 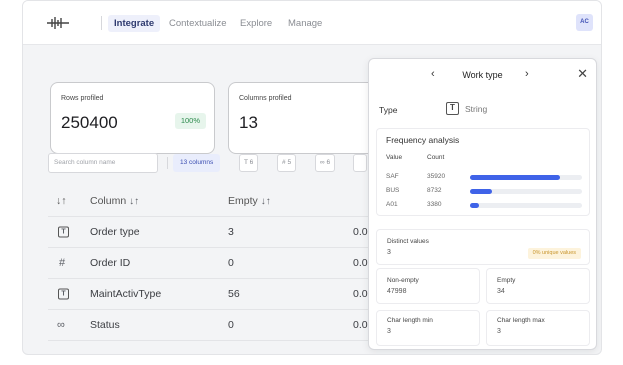 What do you see at coordinates (213, 232) in the screenshot?
I see `table-row: T Order type 3 0.0` at bounding box center [213, 232].